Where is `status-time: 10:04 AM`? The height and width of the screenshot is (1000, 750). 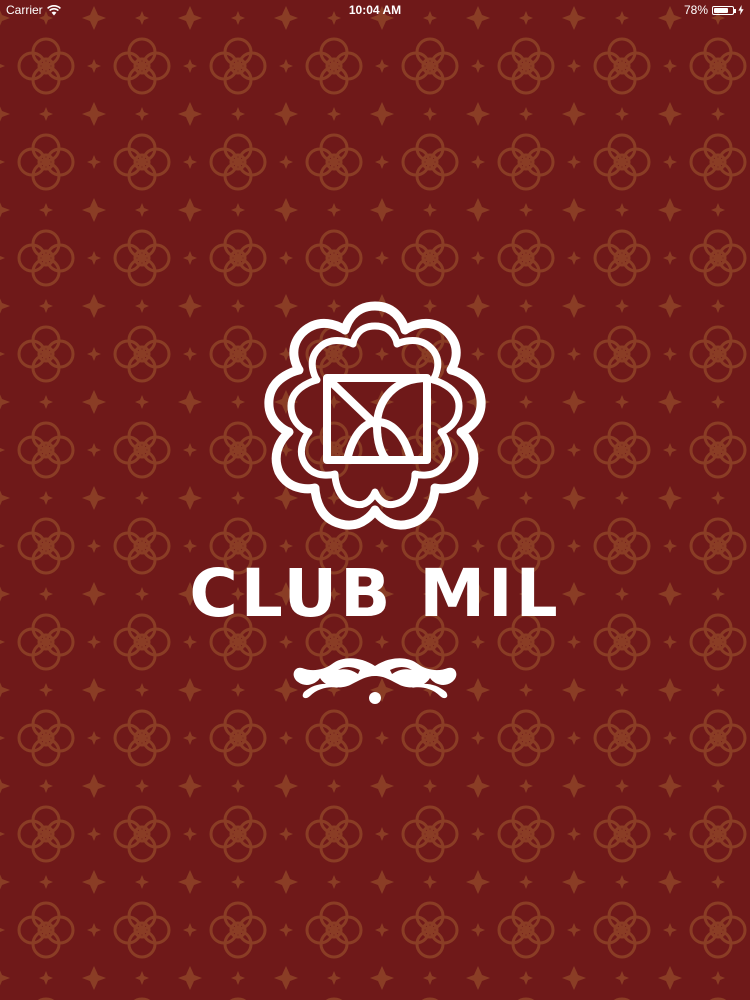
status-time: 10:04 AM is located at coordinates (375, 10).